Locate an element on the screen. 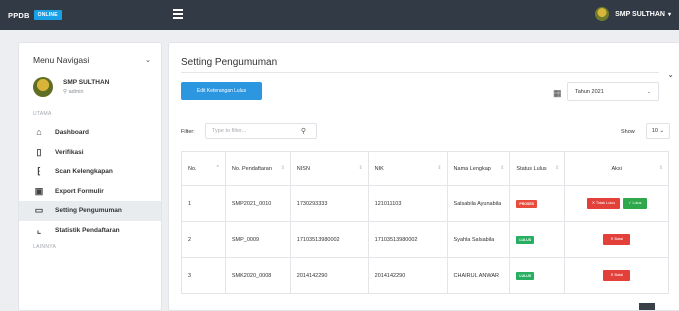  sidebar-item-label: Statistik Pendaftaran is located at coordinates (87, 230).